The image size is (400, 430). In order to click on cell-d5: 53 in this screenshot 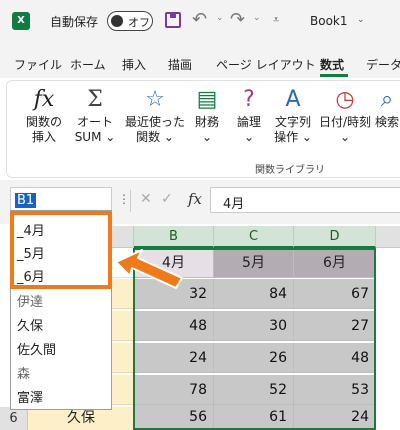, I will do `click(335, 390)`.